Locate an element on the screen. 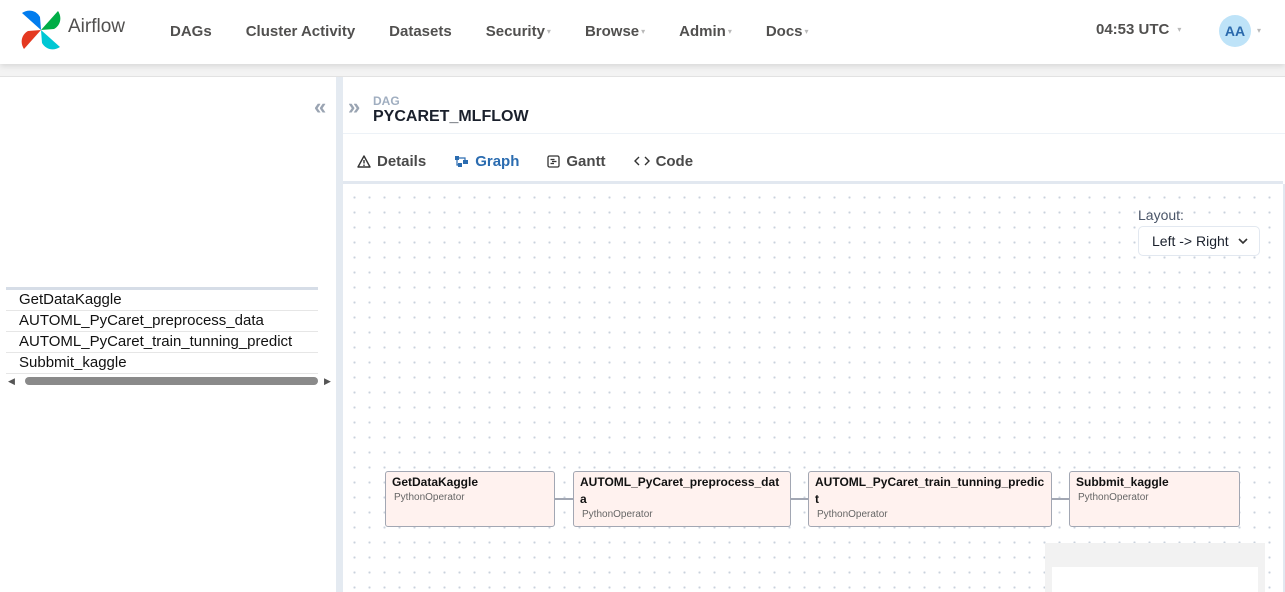 This screenshot has height=592, width=1285. tab-graph-label: Graph is located at coordinates (497, 161).